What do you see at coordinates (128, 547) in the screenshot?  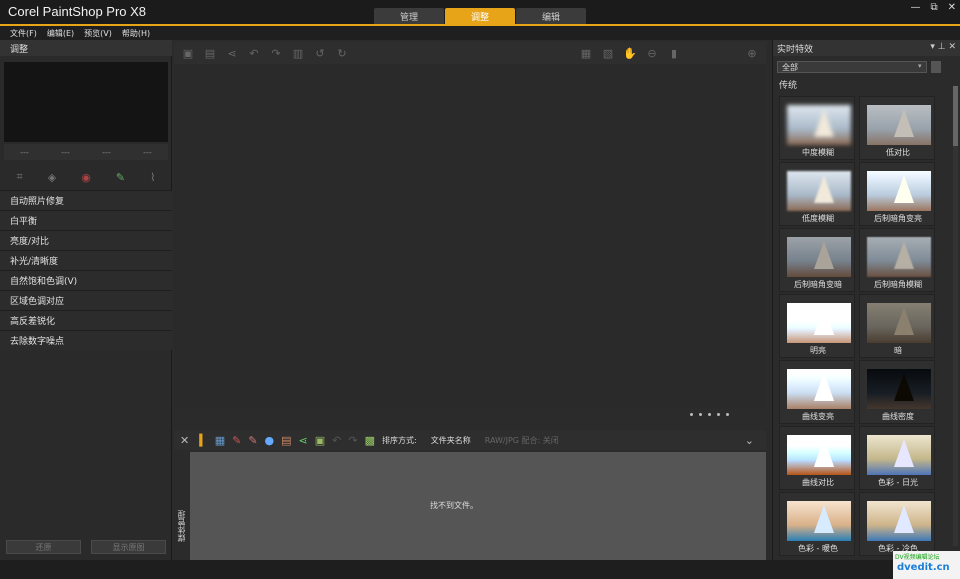 I see `show-original-button: 显示原图` at bounding box center [128, 547].